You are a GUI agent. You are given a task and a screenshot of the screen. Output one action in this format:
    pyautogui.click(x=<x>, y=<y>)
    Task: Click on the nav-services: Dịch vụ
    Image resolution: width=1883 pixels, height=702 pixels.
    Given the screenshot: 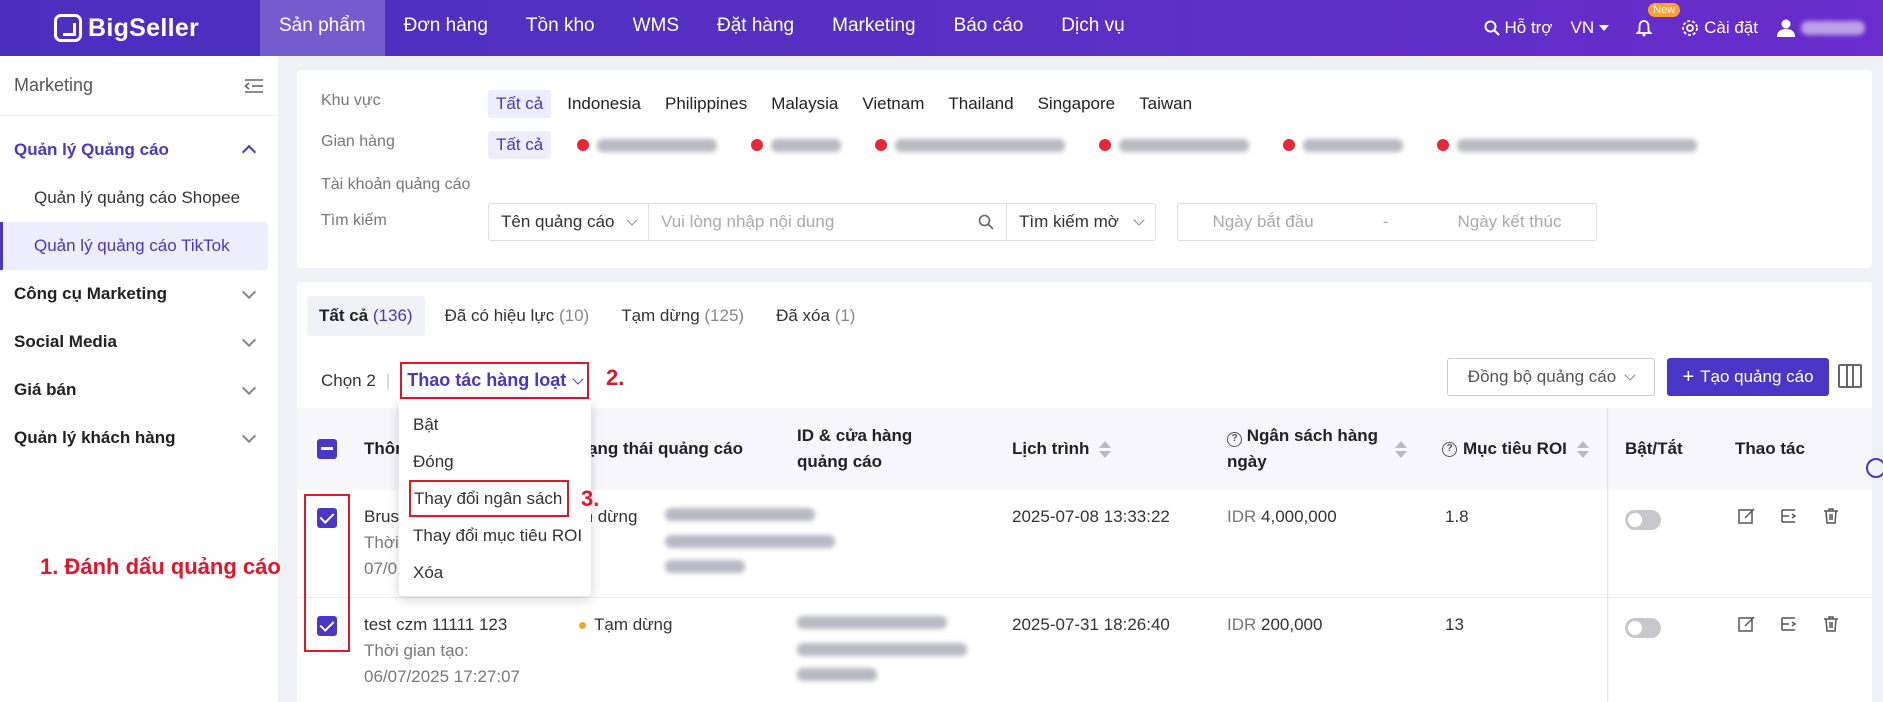 What is the action you would take?
    pyautogui.click(x=1092, y=28)
    